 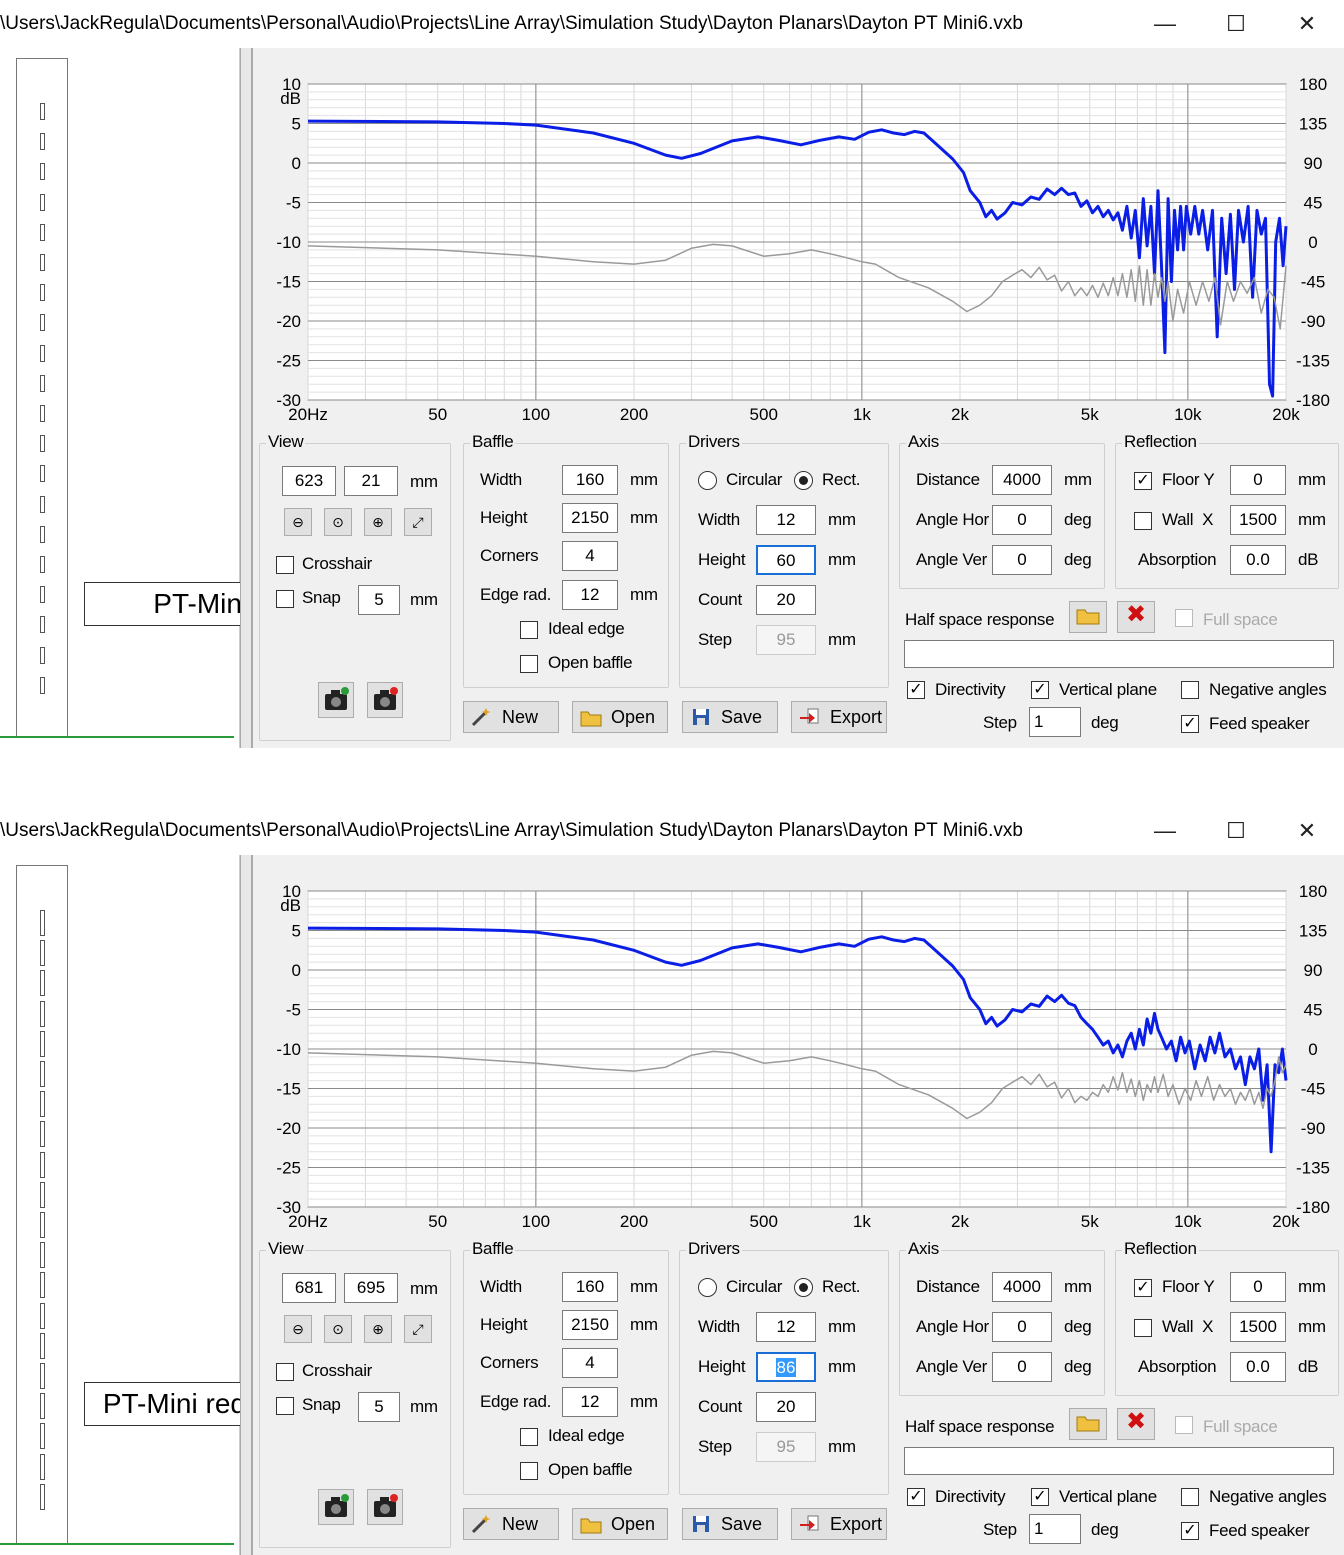 What do you see at coordinates (786, 560) in the screenshot?
I see `driver-height-input: 60` at bounding box center [786, 560].